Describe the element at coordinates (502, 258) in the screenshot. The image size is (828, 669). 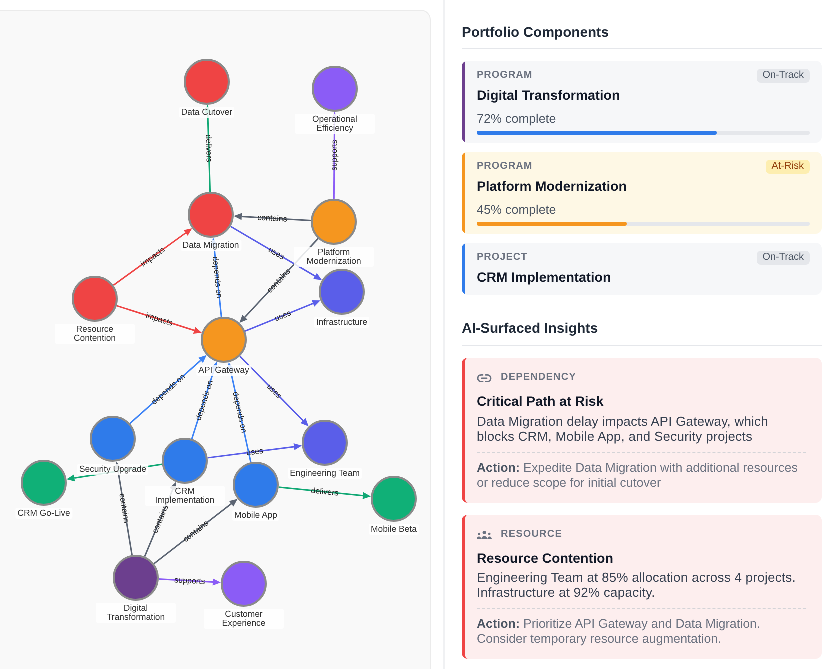
I see `item-type-label: PROJECT` at that location.